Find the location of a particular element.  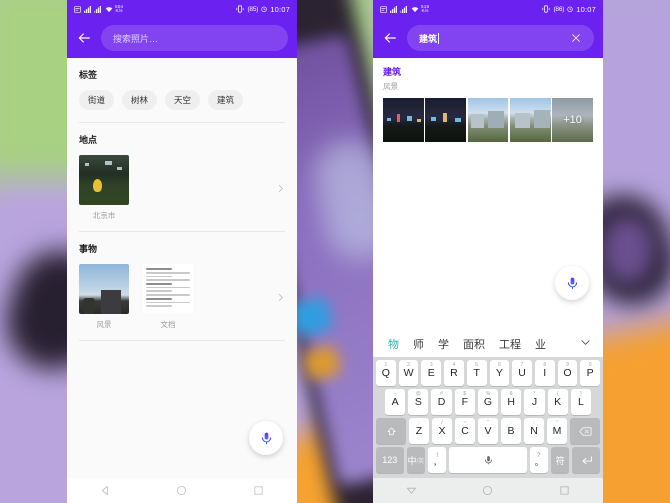

punctuation-right-key: ? 。 is located at coordinates (539, 460).